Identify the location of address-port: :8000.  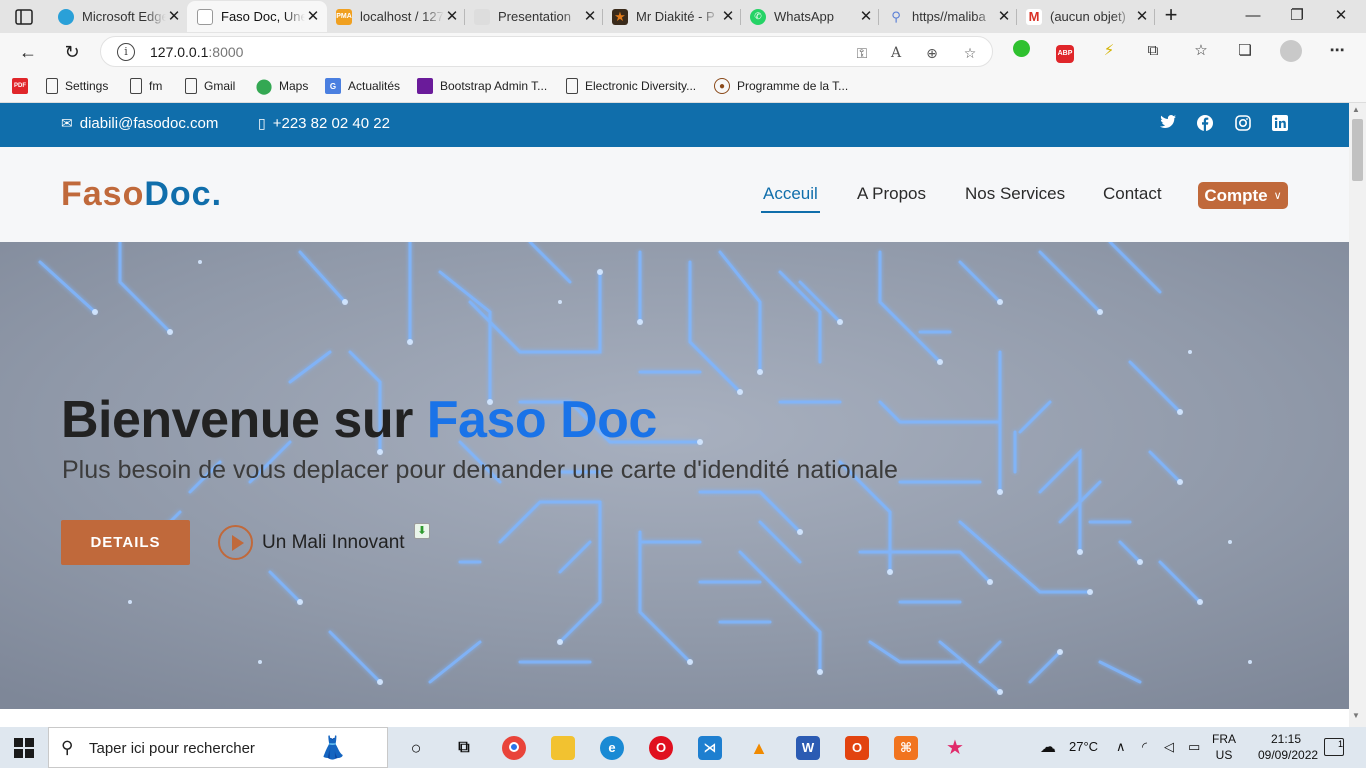
(226, 52).